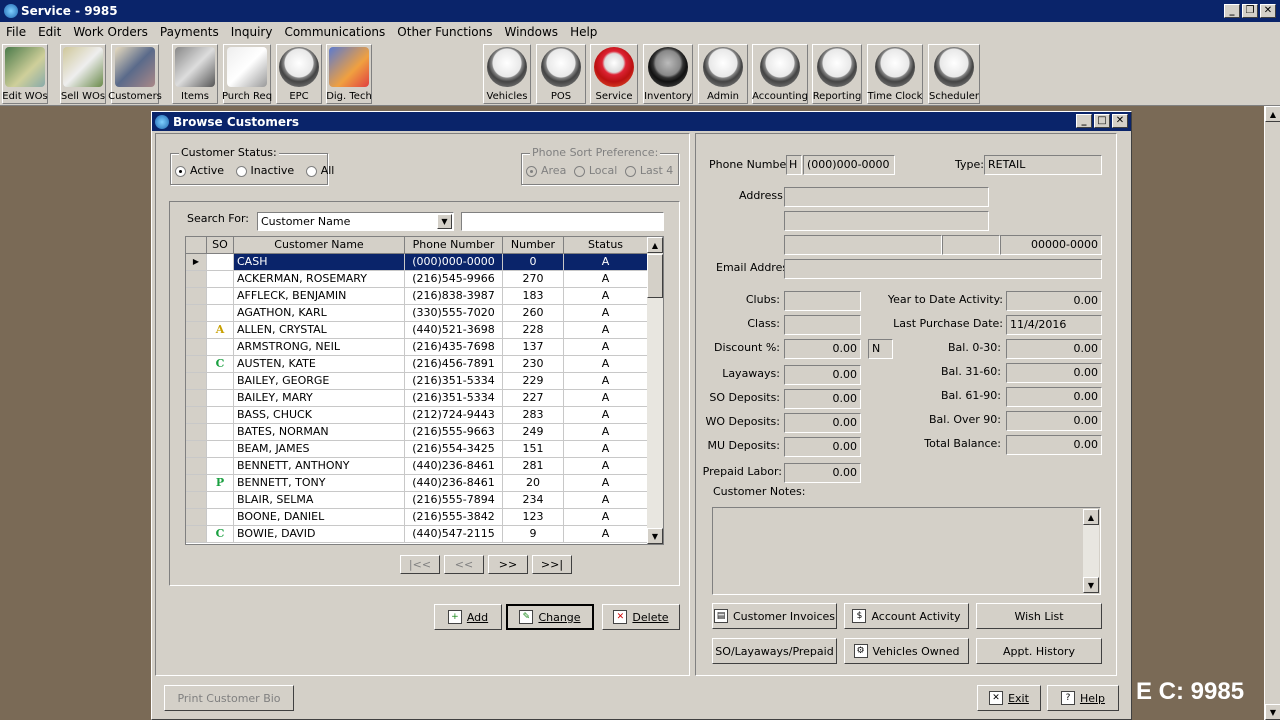 The width and height of the screenshot is (1280, 720). Describe the element at coordinates (424, 517) in the screenshot. I see `table-row: BOONE, DANIEL (216)555-3842 123 A` at that location.